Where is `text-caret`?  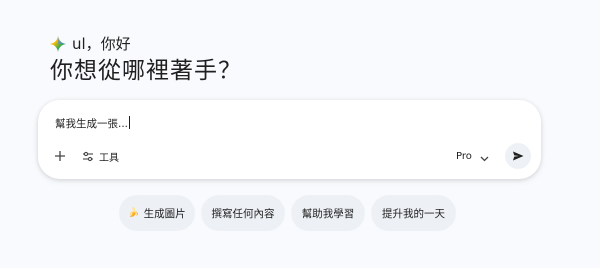 text-caret is located at coordinates (130, 122).